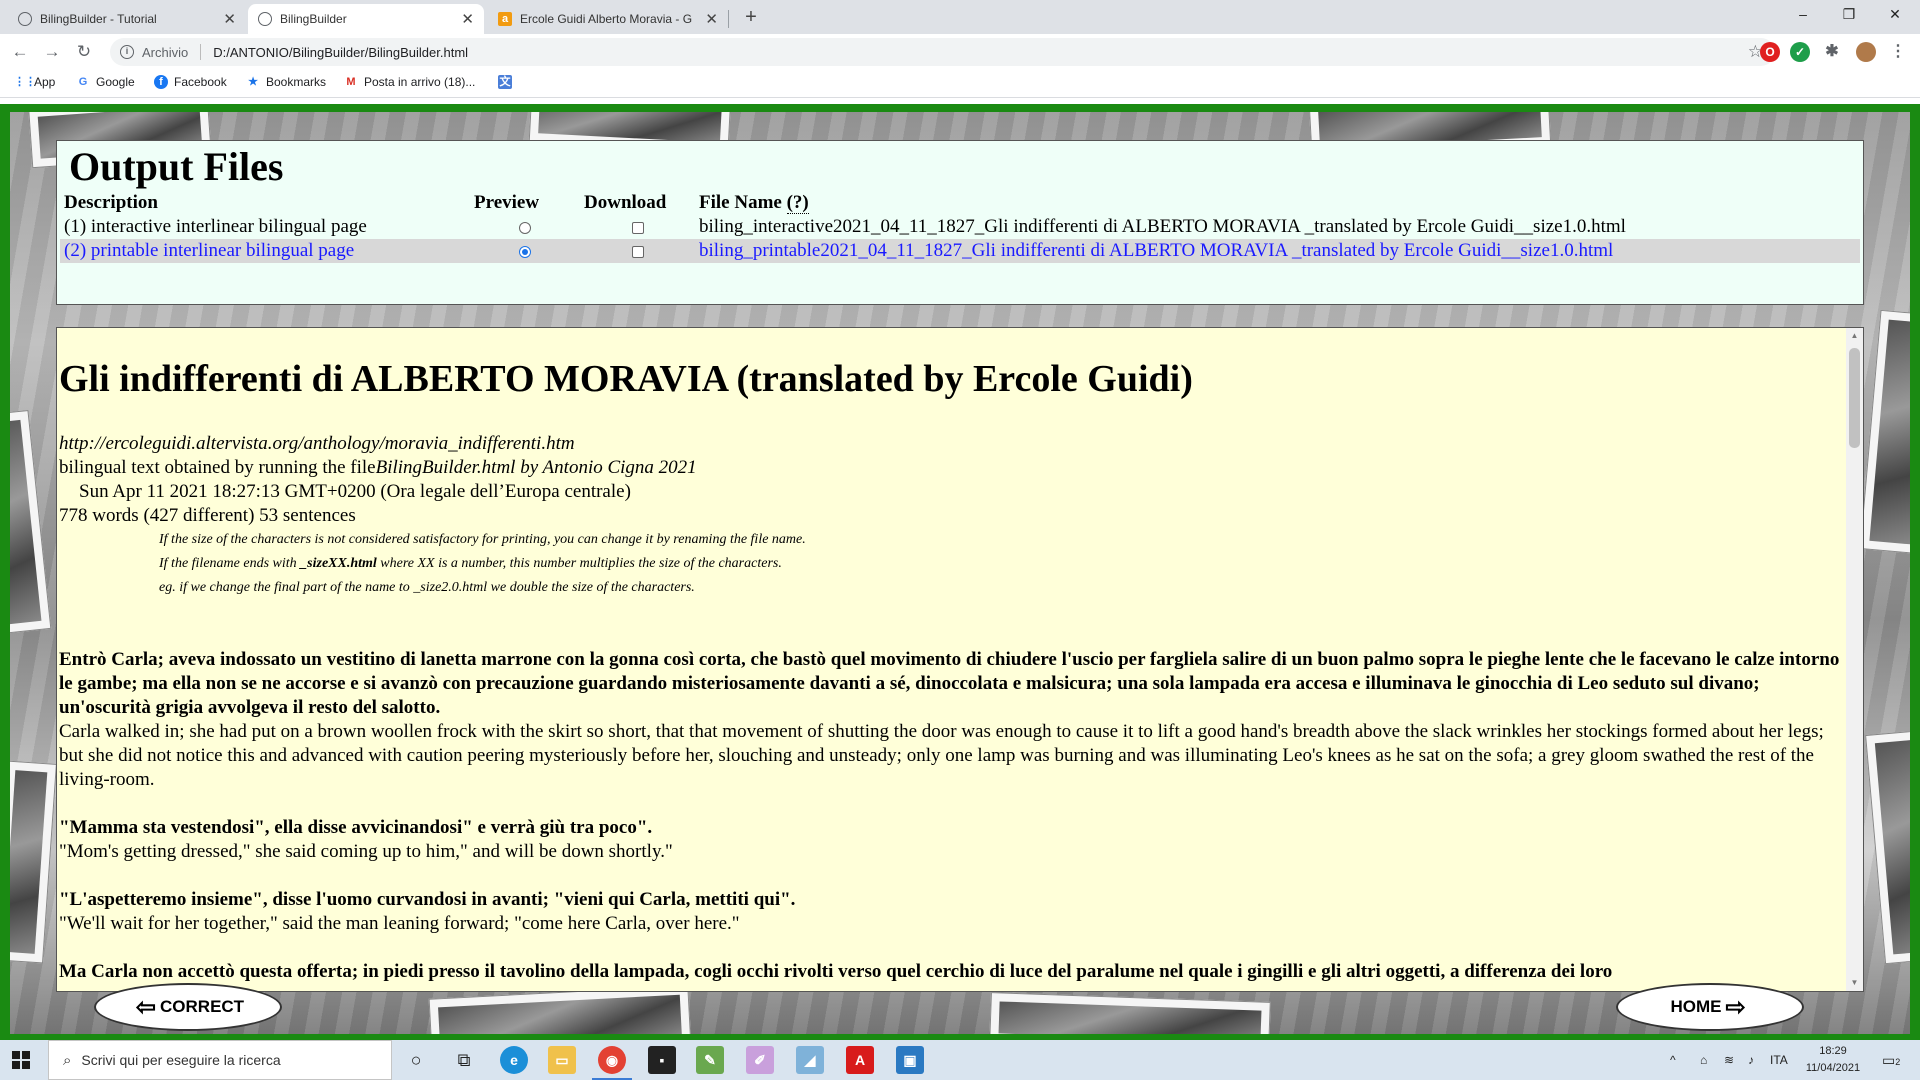 The width and height of the screenshot is (1920, 1082). Describe the element at coordinates (1833, 1051) in the screenshot. I see `clock-time: 18:29` at that location.